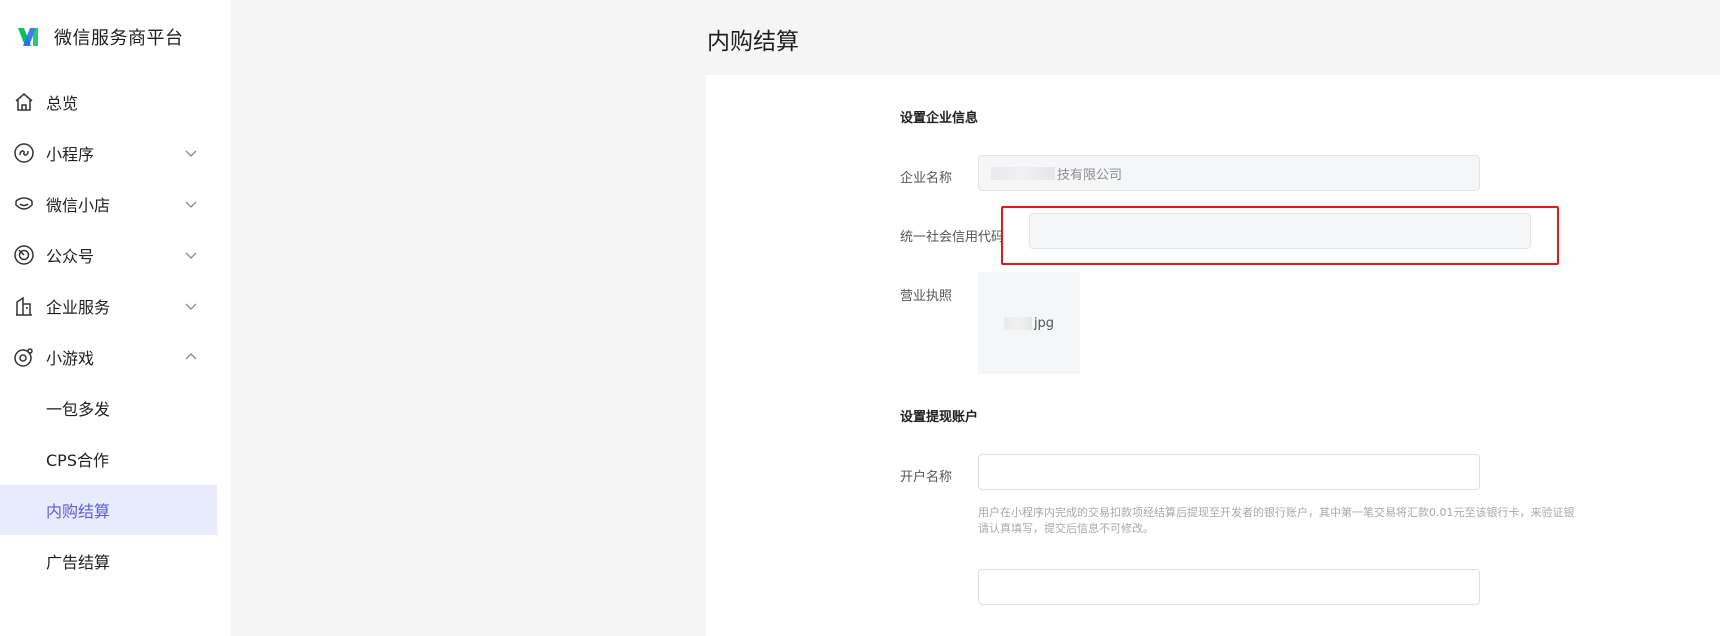 The width and height of the screenshot is (1720, 636). What do you see at coordinates (1090, 175) in the screenshot?
I see `company-name-value: 技有限公司` at bounding box center [1090, 175].